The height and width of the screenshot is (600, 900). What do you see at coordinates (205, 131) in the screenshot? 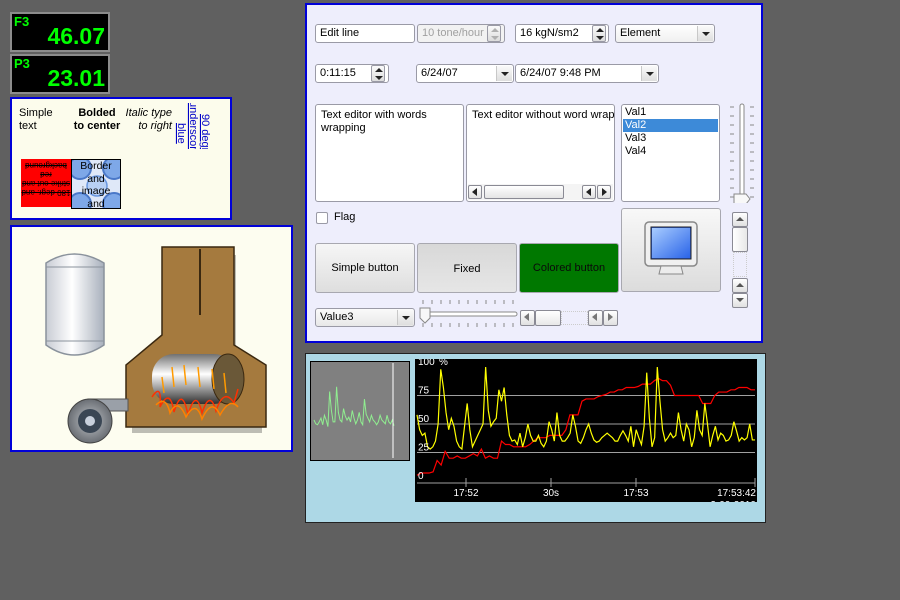
I see `rot90-label: 90 degr.` at bounding box center [205, 131].